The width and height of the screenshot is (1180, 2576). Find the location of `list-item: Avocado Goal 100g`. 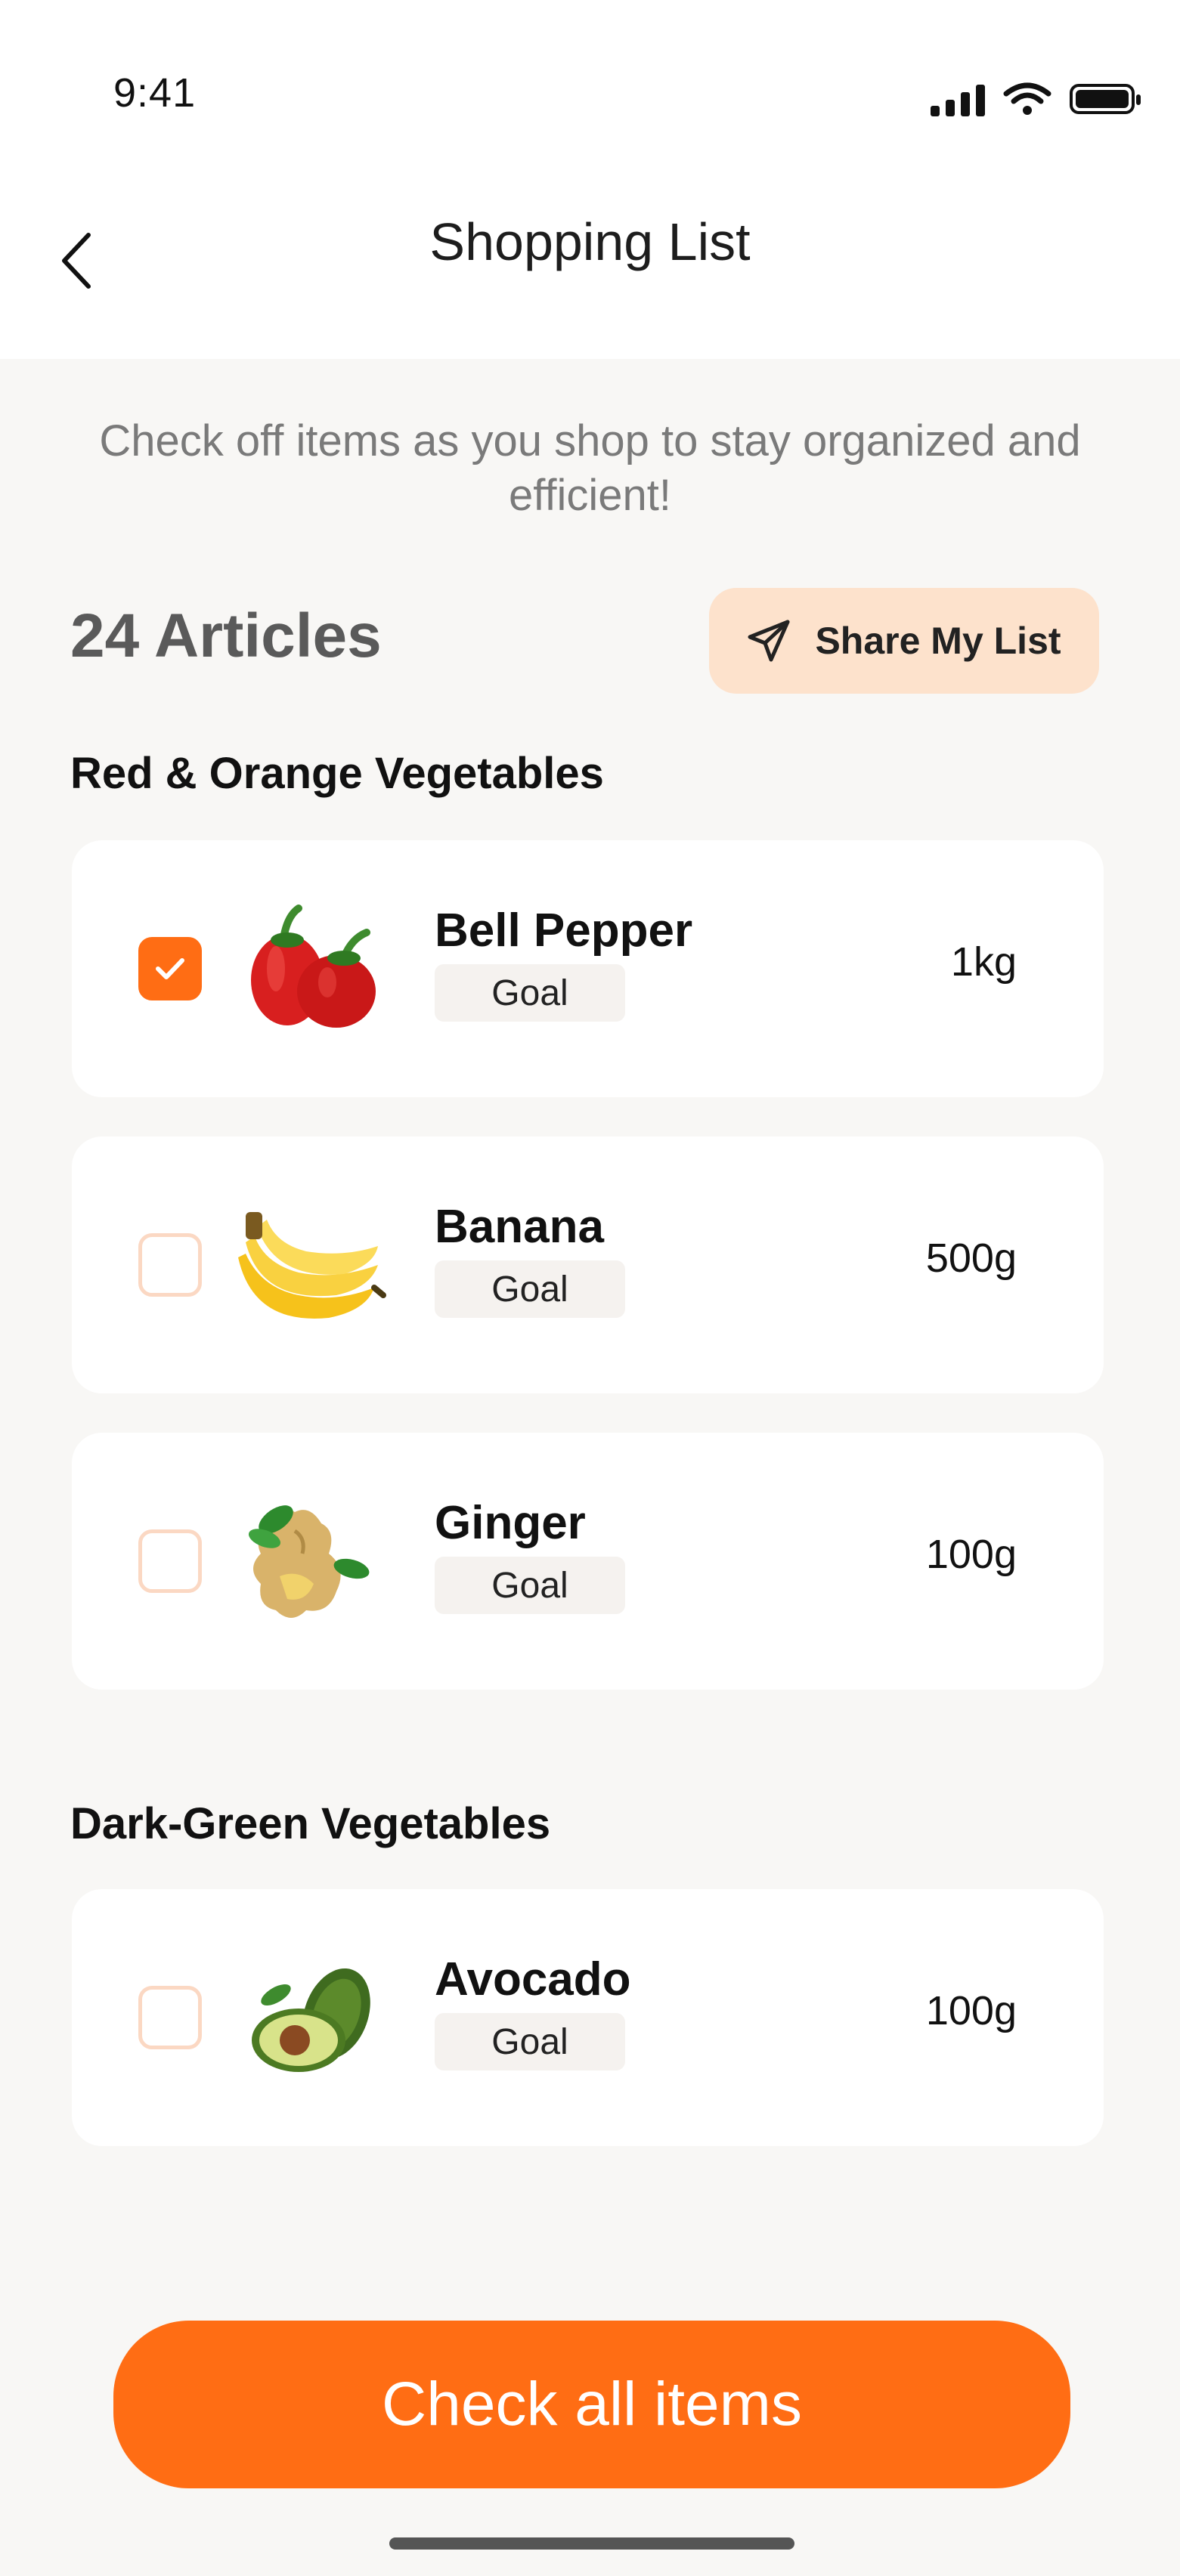

list-item: Avocado Goal 100g is located at coordinates (588, 2017).